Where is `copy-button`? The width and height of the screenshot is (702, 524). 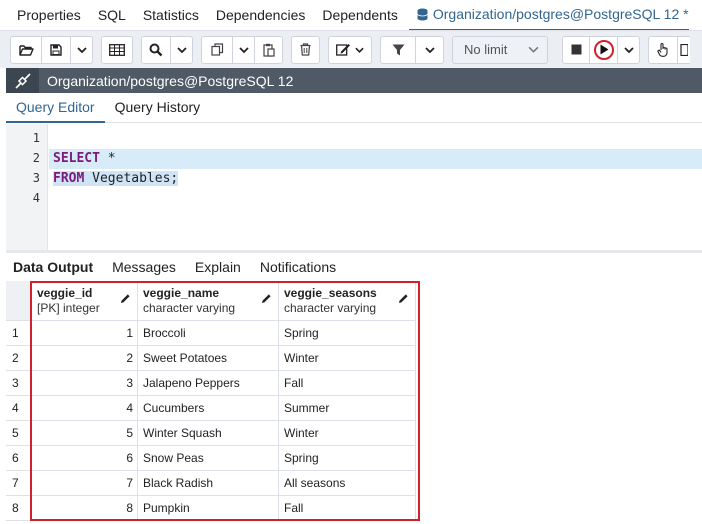
copy-button is located at coordinates (217, 49).